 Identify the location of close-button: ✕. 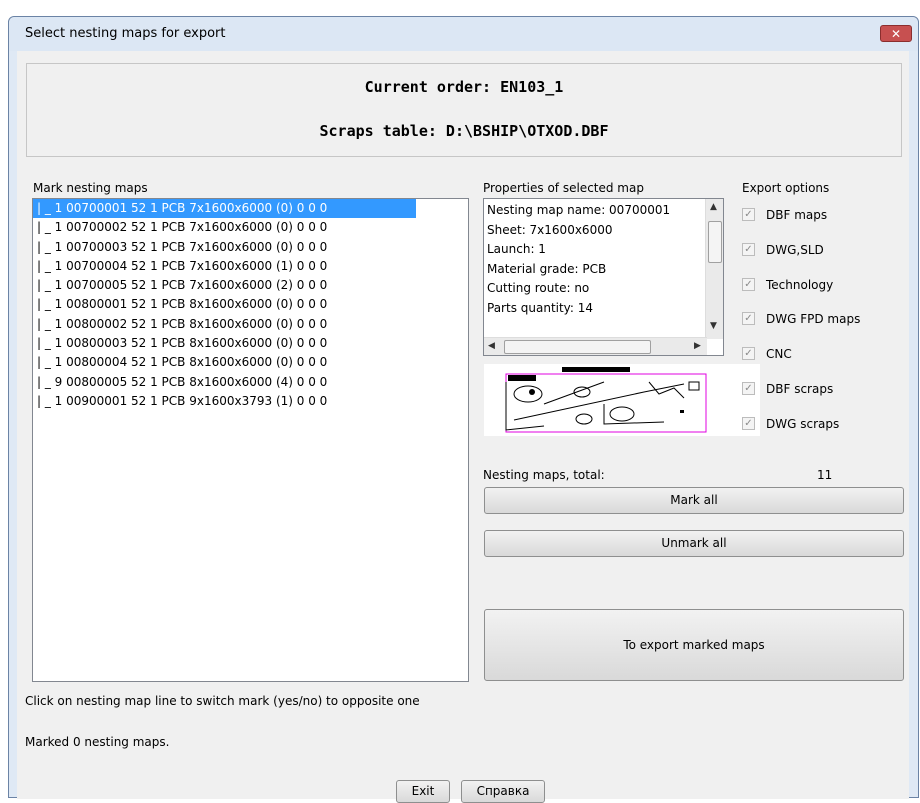
(896, 33).